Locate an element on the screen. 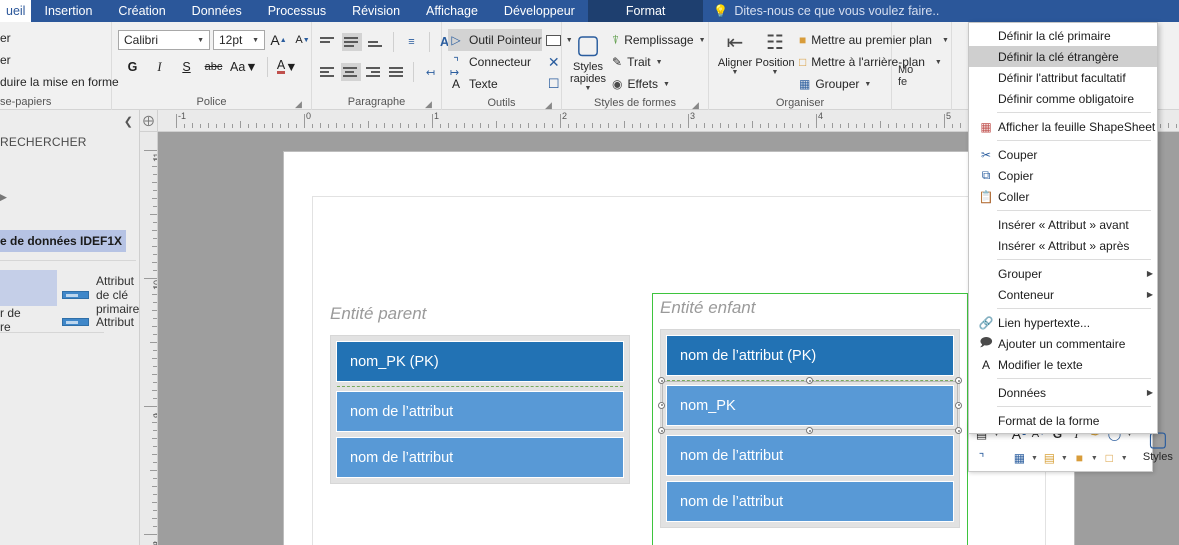  menu-item-12: Conteneur ▶ is located at coordinates (1063, 294).